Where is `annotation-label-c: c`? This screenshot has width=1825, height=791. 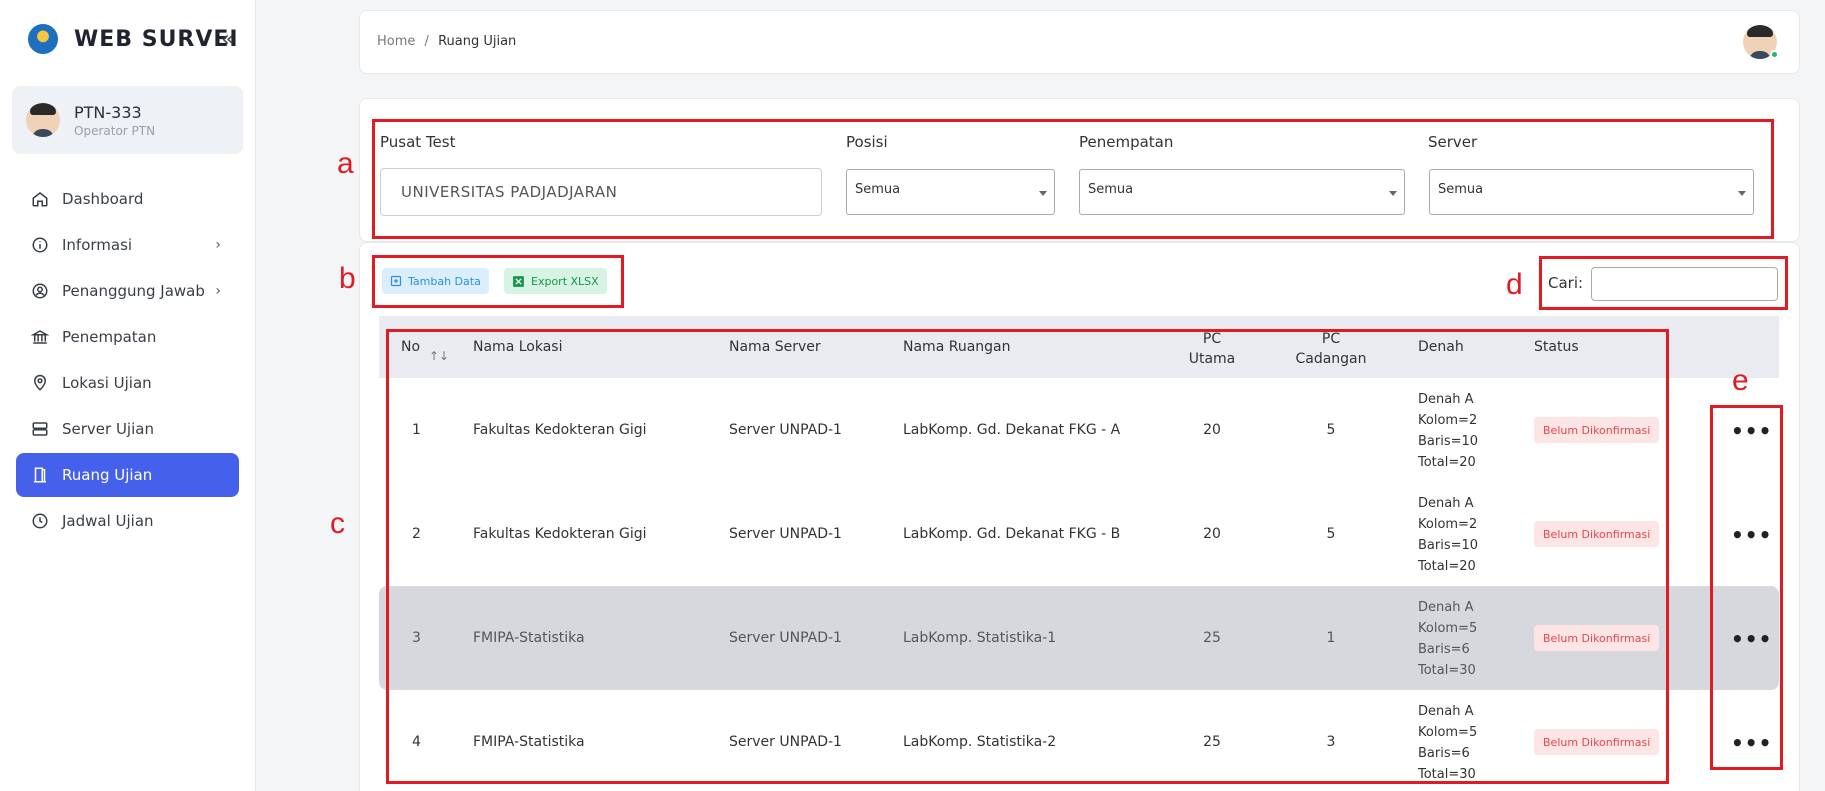 annotation-label-c: c is located at coordinates (337, 523).